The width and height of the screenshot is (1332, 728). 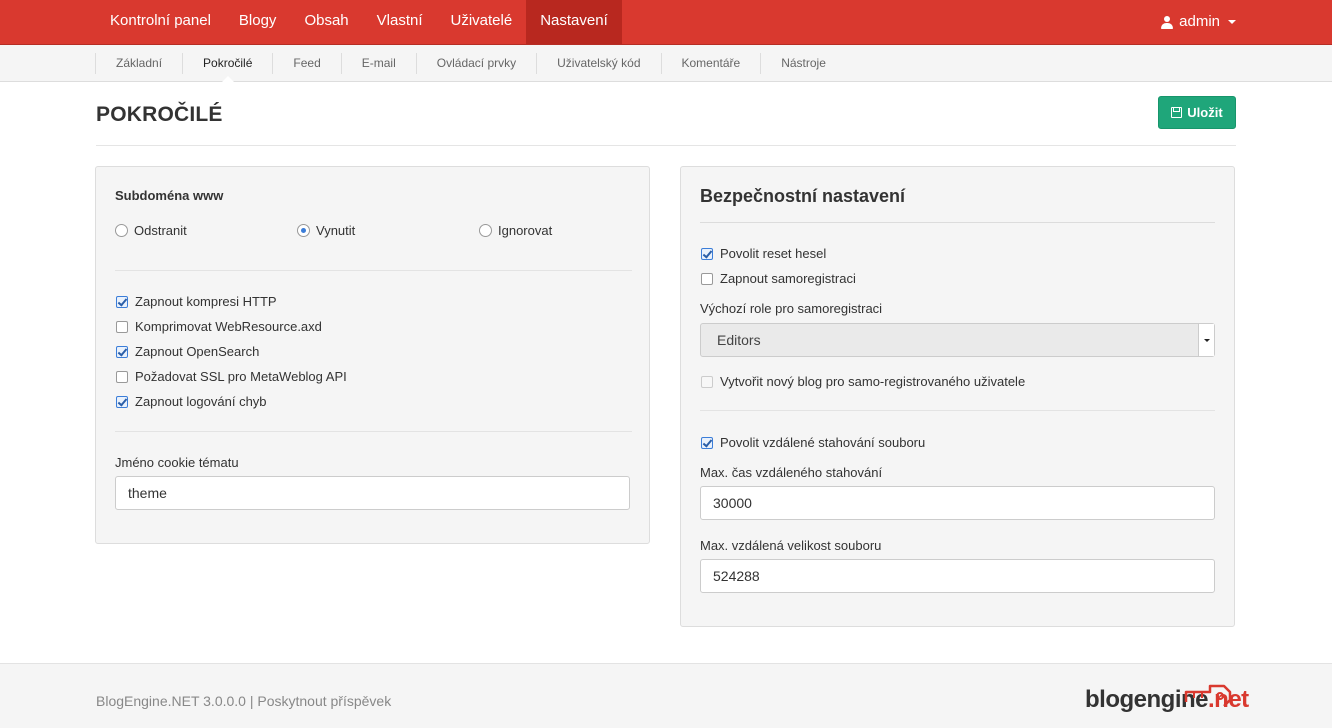 I want to click on heading-divider, so click(x=957, y=222).